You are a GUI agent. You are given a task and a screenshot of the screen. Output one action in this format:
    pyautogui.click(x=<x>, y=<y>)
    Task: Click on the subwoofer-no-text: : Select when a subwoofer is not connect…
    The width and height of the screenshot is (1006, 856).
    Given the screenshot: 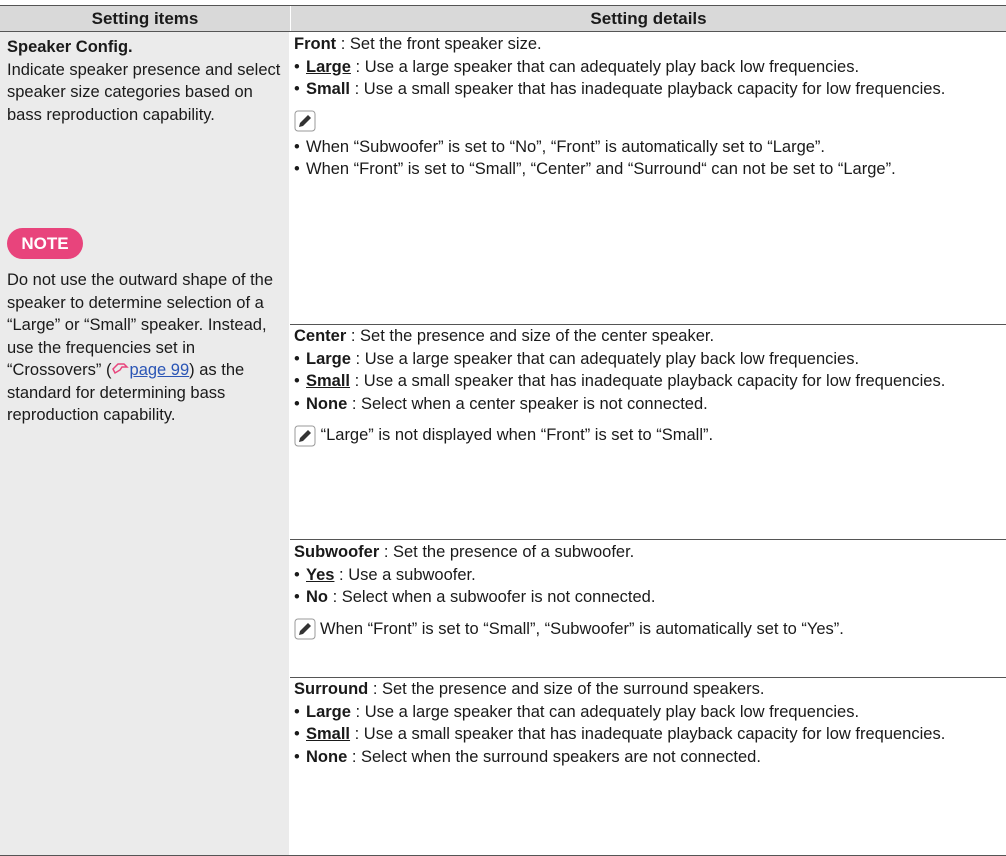 What is the action you would take?
    pyautogui.click(x=492, y=597)
    